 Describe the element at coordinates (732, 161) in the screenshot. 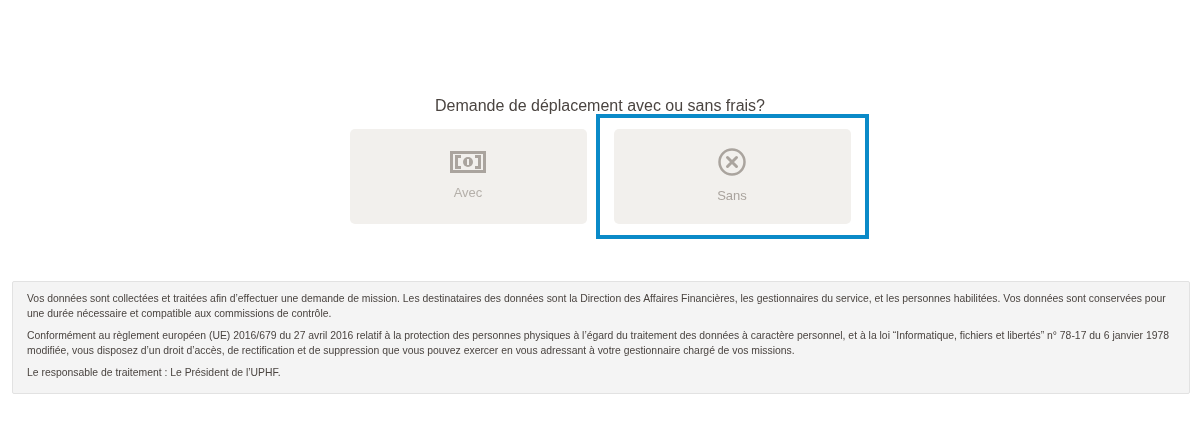

I see `close-icon` at that location.